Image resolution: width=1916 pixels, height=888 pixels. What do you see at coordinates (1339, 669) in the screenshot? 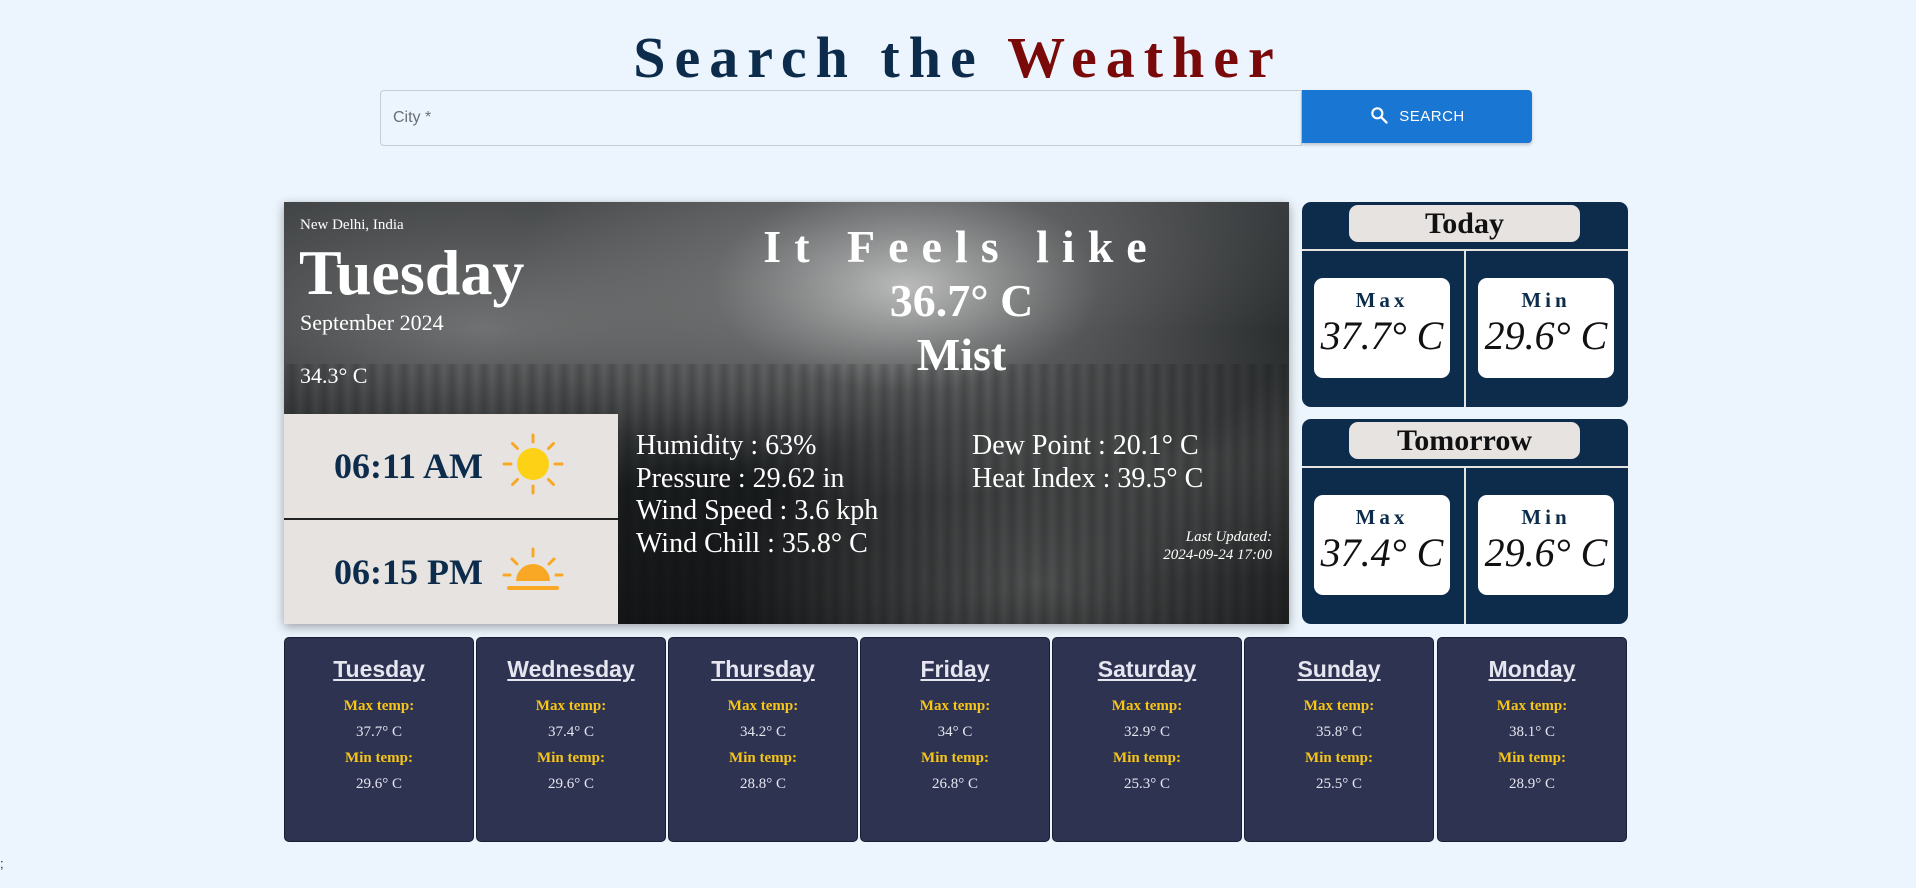
I see `forecast-day: Sunday` at bounding box center [1339, 669].